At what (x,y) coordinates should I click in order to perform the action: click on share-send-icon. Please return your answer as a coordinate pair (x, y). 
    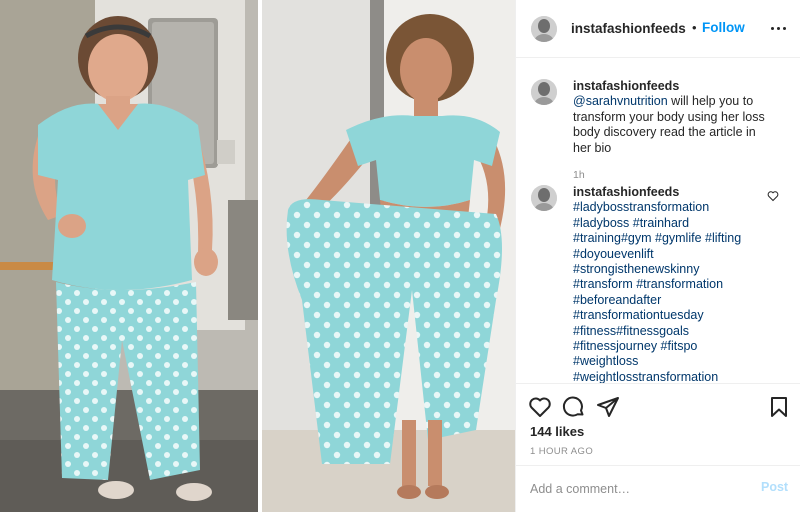
    Looking at the image, I should click on (608, 407).